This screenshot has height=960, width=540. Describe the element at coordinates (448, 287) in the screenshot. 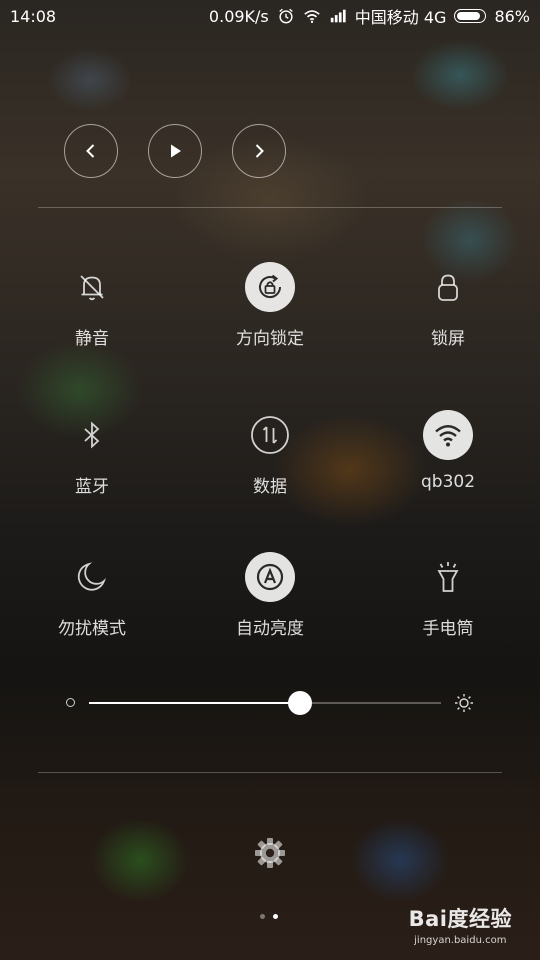

I see `lock-icon` at that location.